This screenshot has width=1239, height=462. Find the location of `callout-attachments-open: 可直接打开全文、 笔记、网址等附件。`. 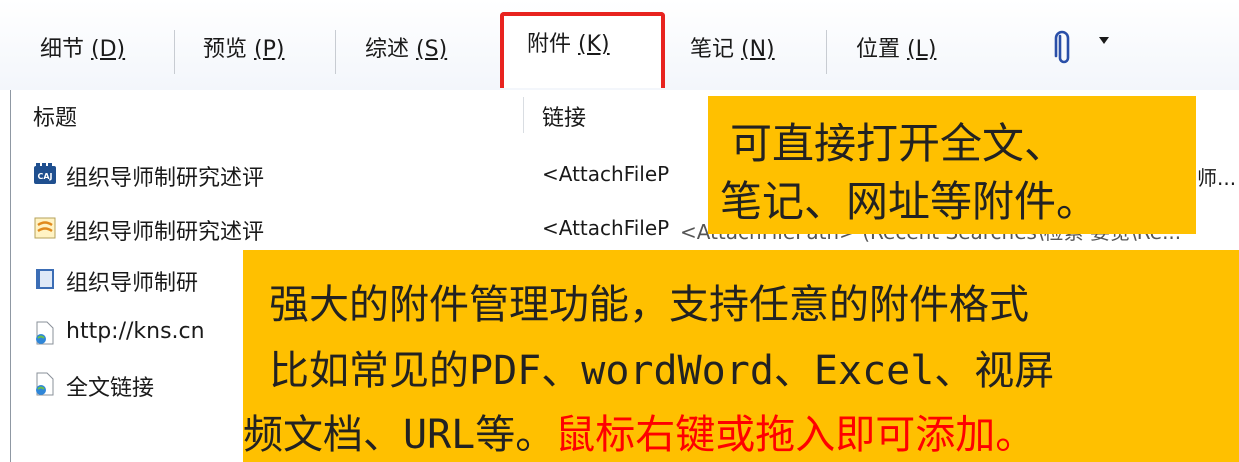

callout-attachments-open: 可直接打开全文、 笔记、网址等附件。 is located at coordinates (952, 165).